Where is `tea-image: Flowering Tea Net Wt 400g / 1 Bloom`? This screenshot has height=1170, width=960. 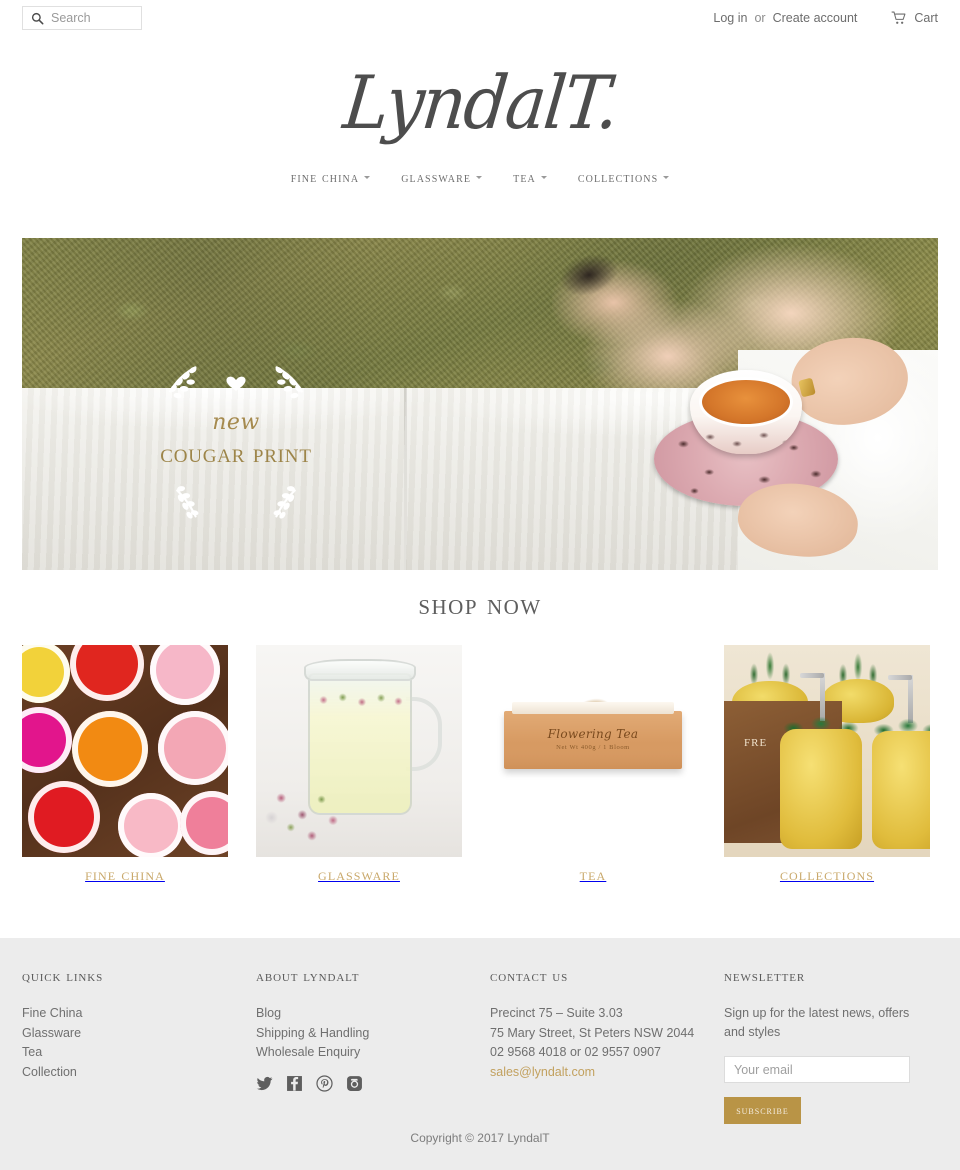
tea-image: Flowering Tea Net Wt 400g / 1 Bloom is located at coordinates (593, 751).